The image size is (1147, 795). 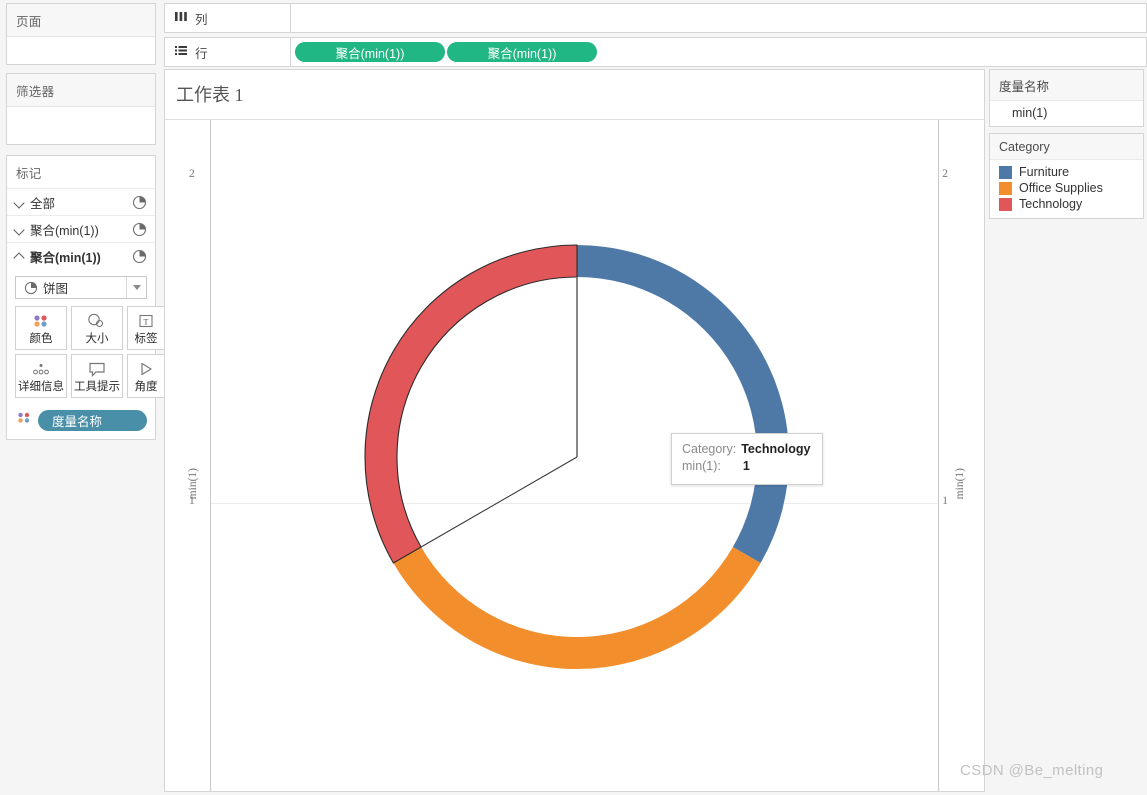 I want to click on legend-label-furniture: Furniture, so click(x=1044, y=172).